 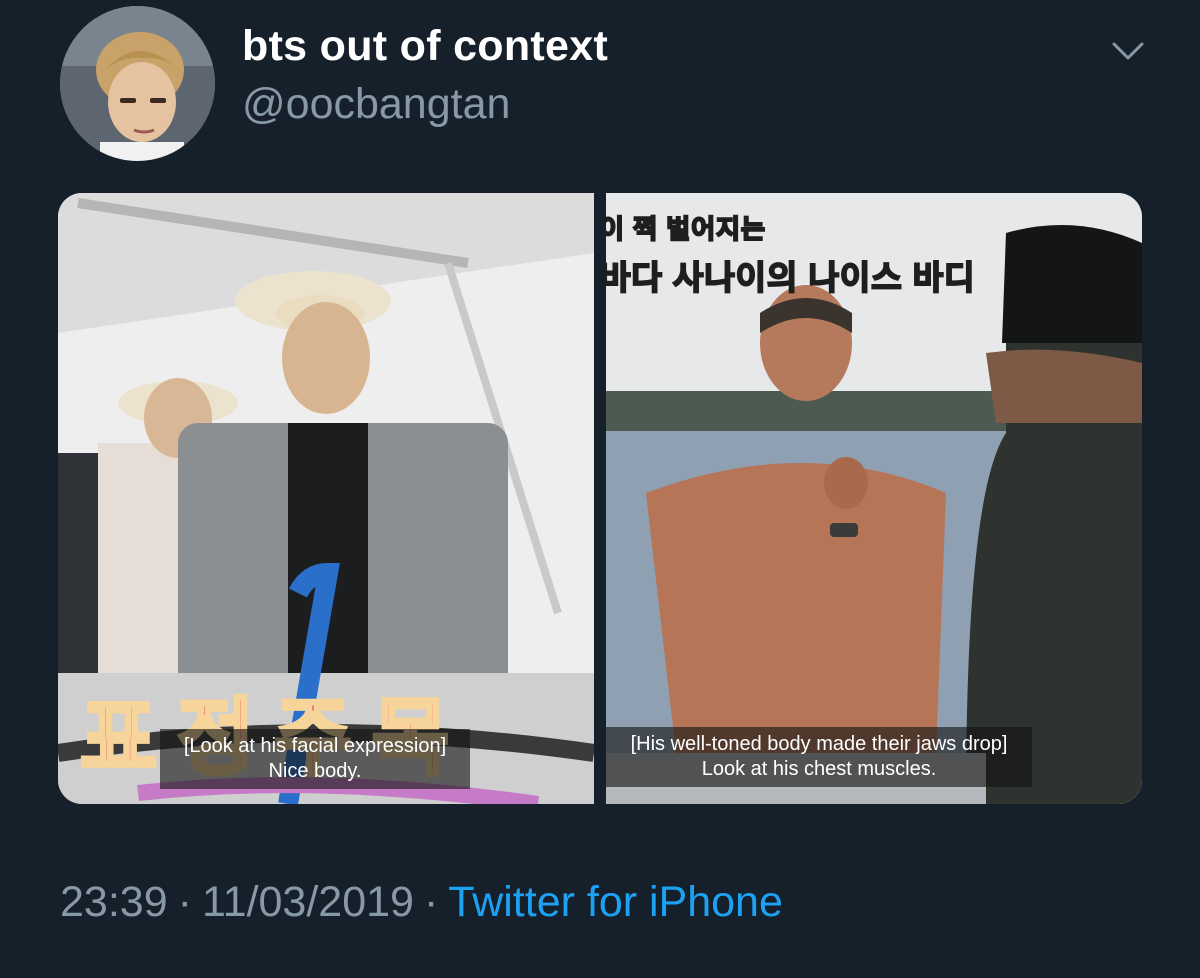 What do you see at coordinates (425, 46) in the screenshot?
I see `display-name: bts out of context` at bounding box center [425, 46].